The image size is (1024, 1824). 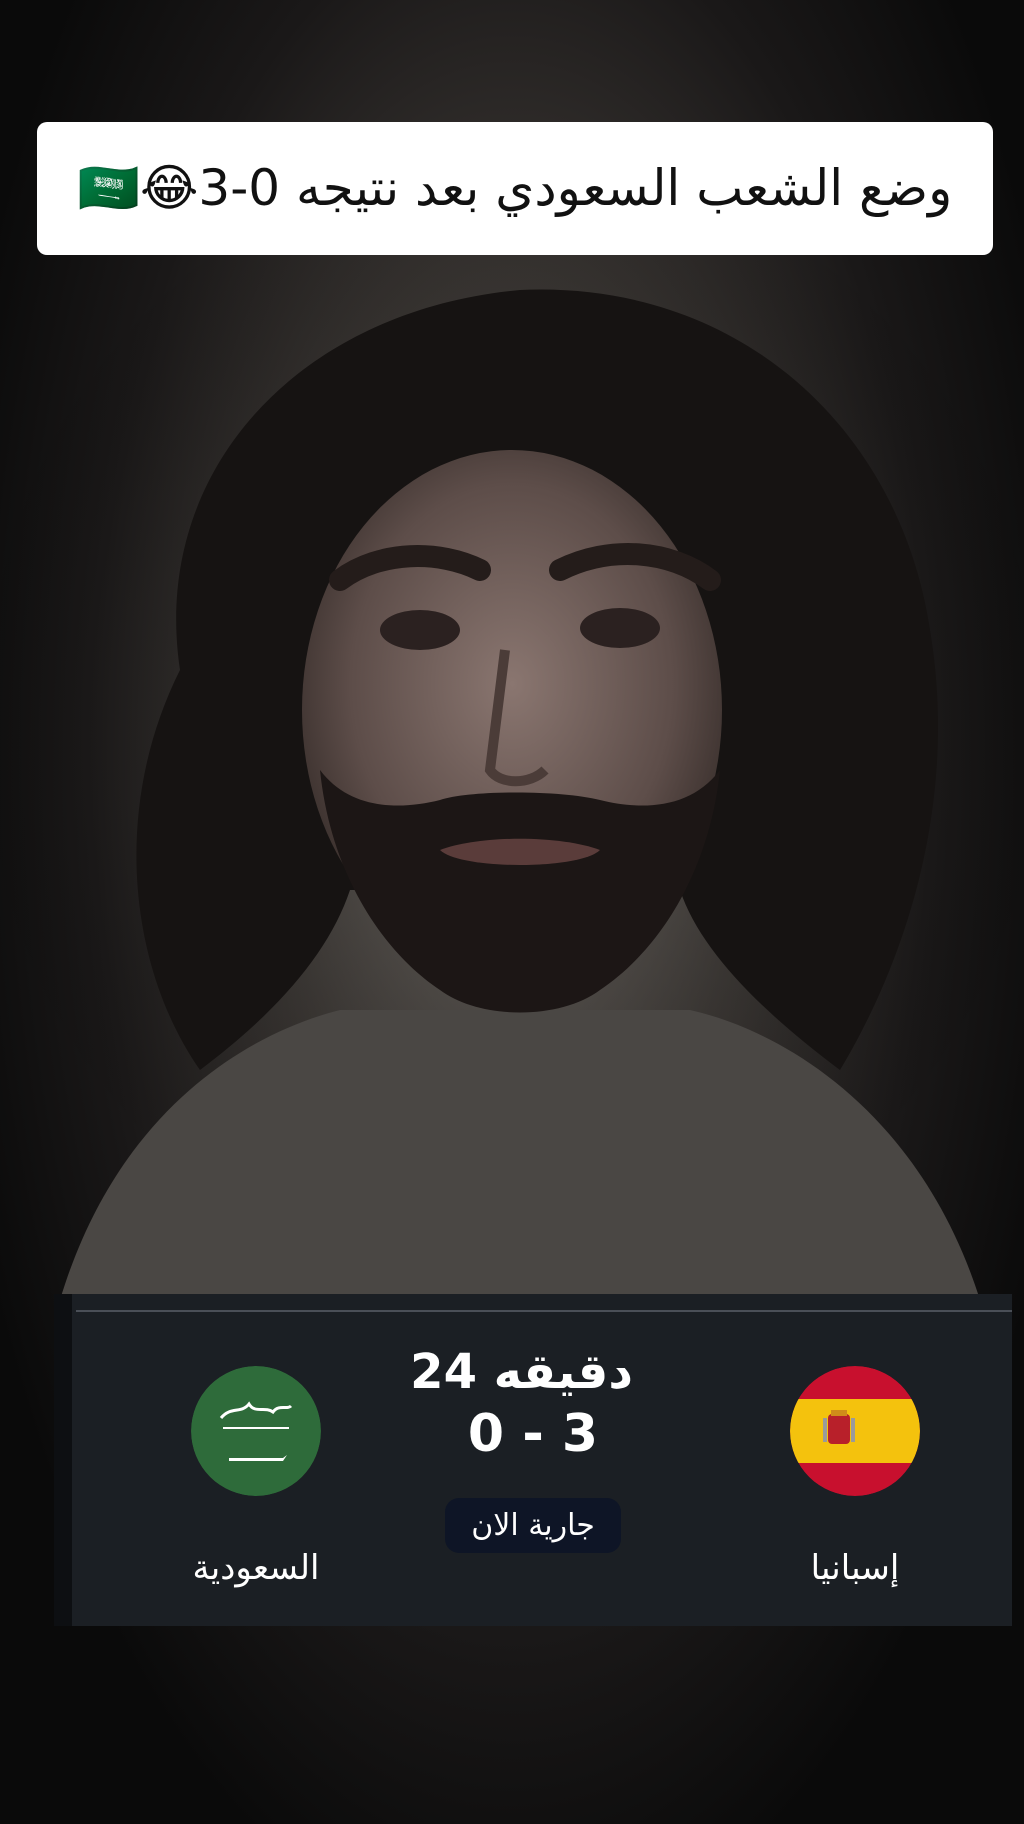 I want to click on caption-banner: وضع الشعب السعودي بعد نتيجه 0-3😂🇸🇦, so click(x=515, y=188).